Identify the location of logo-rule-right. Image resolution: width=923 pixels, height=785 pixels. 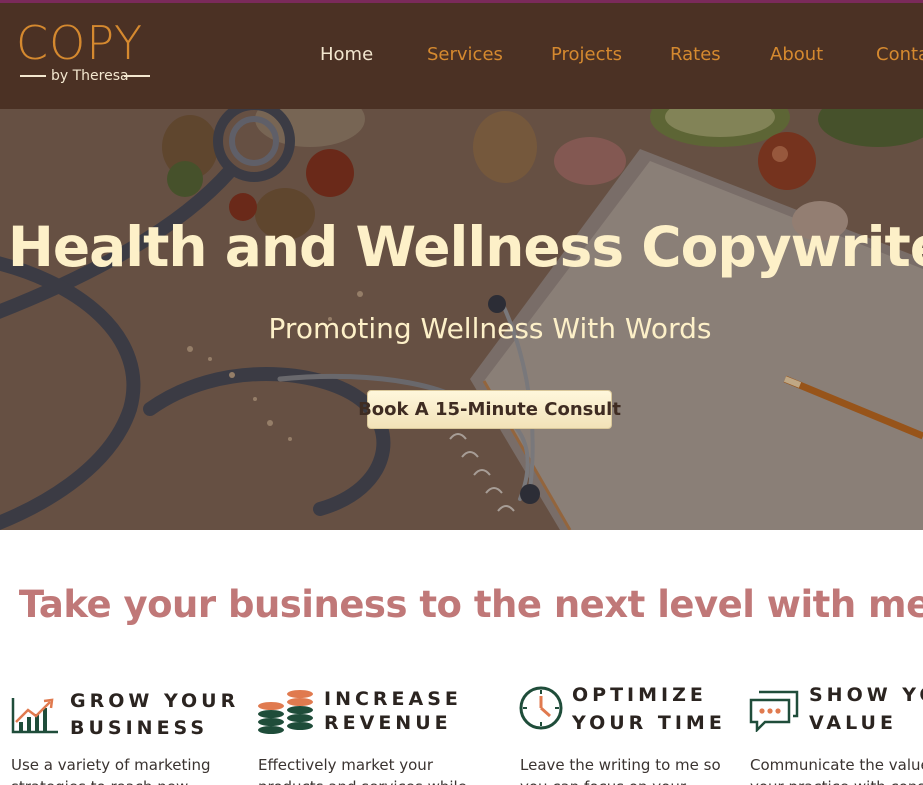
(137, 76).